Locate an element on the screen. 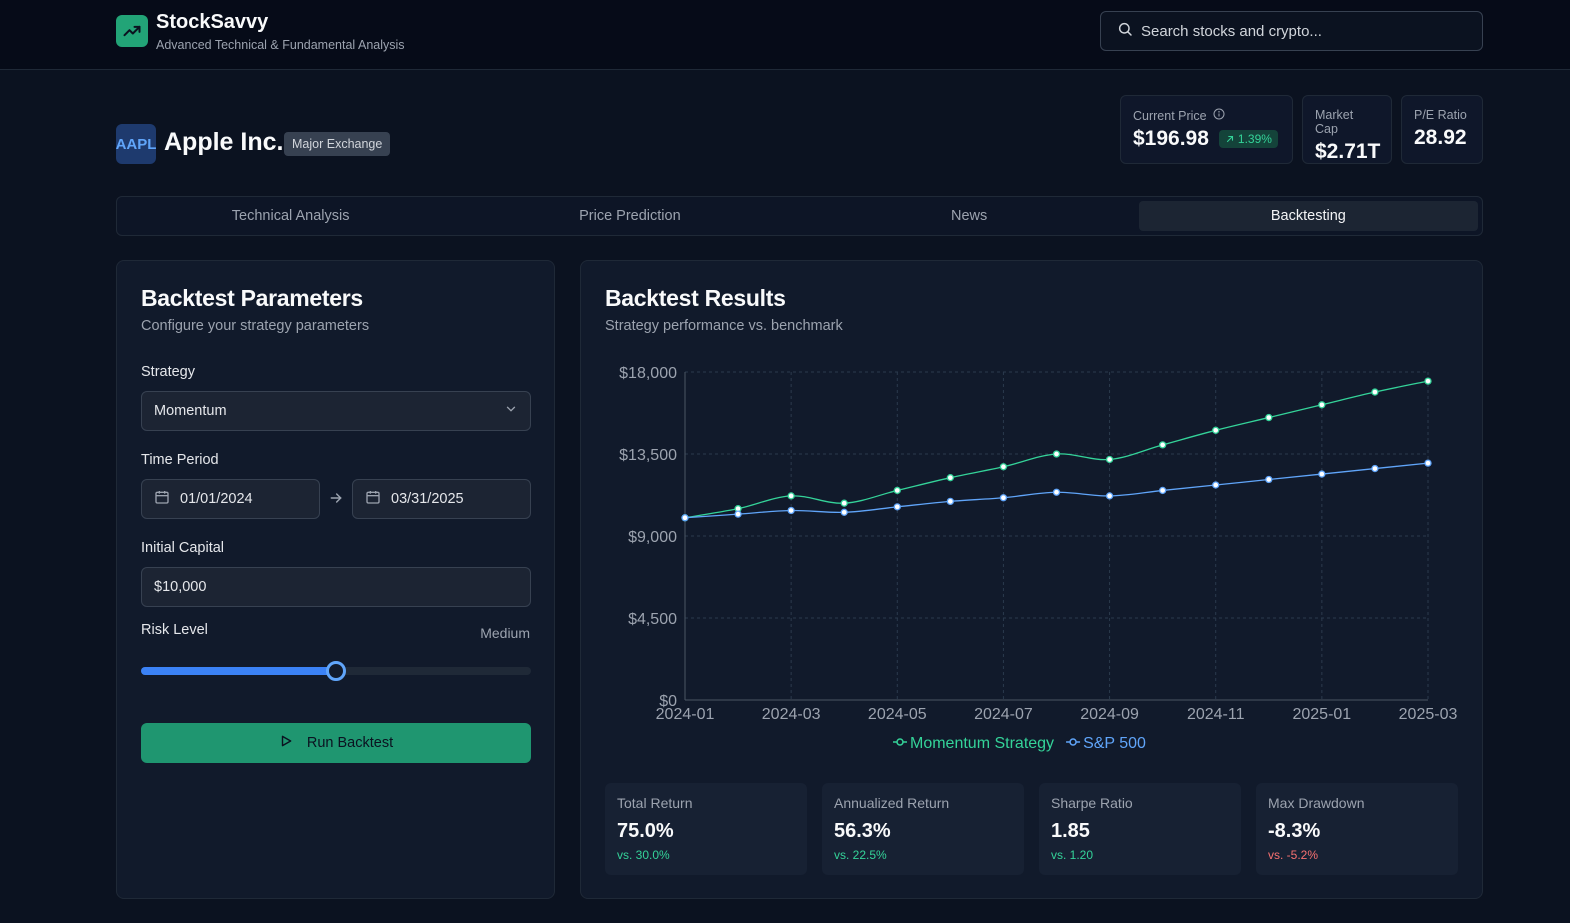 This screenshot has width=1570, height=923. metric-compare: vs. 22.5% is located at coordinates (860, 855).